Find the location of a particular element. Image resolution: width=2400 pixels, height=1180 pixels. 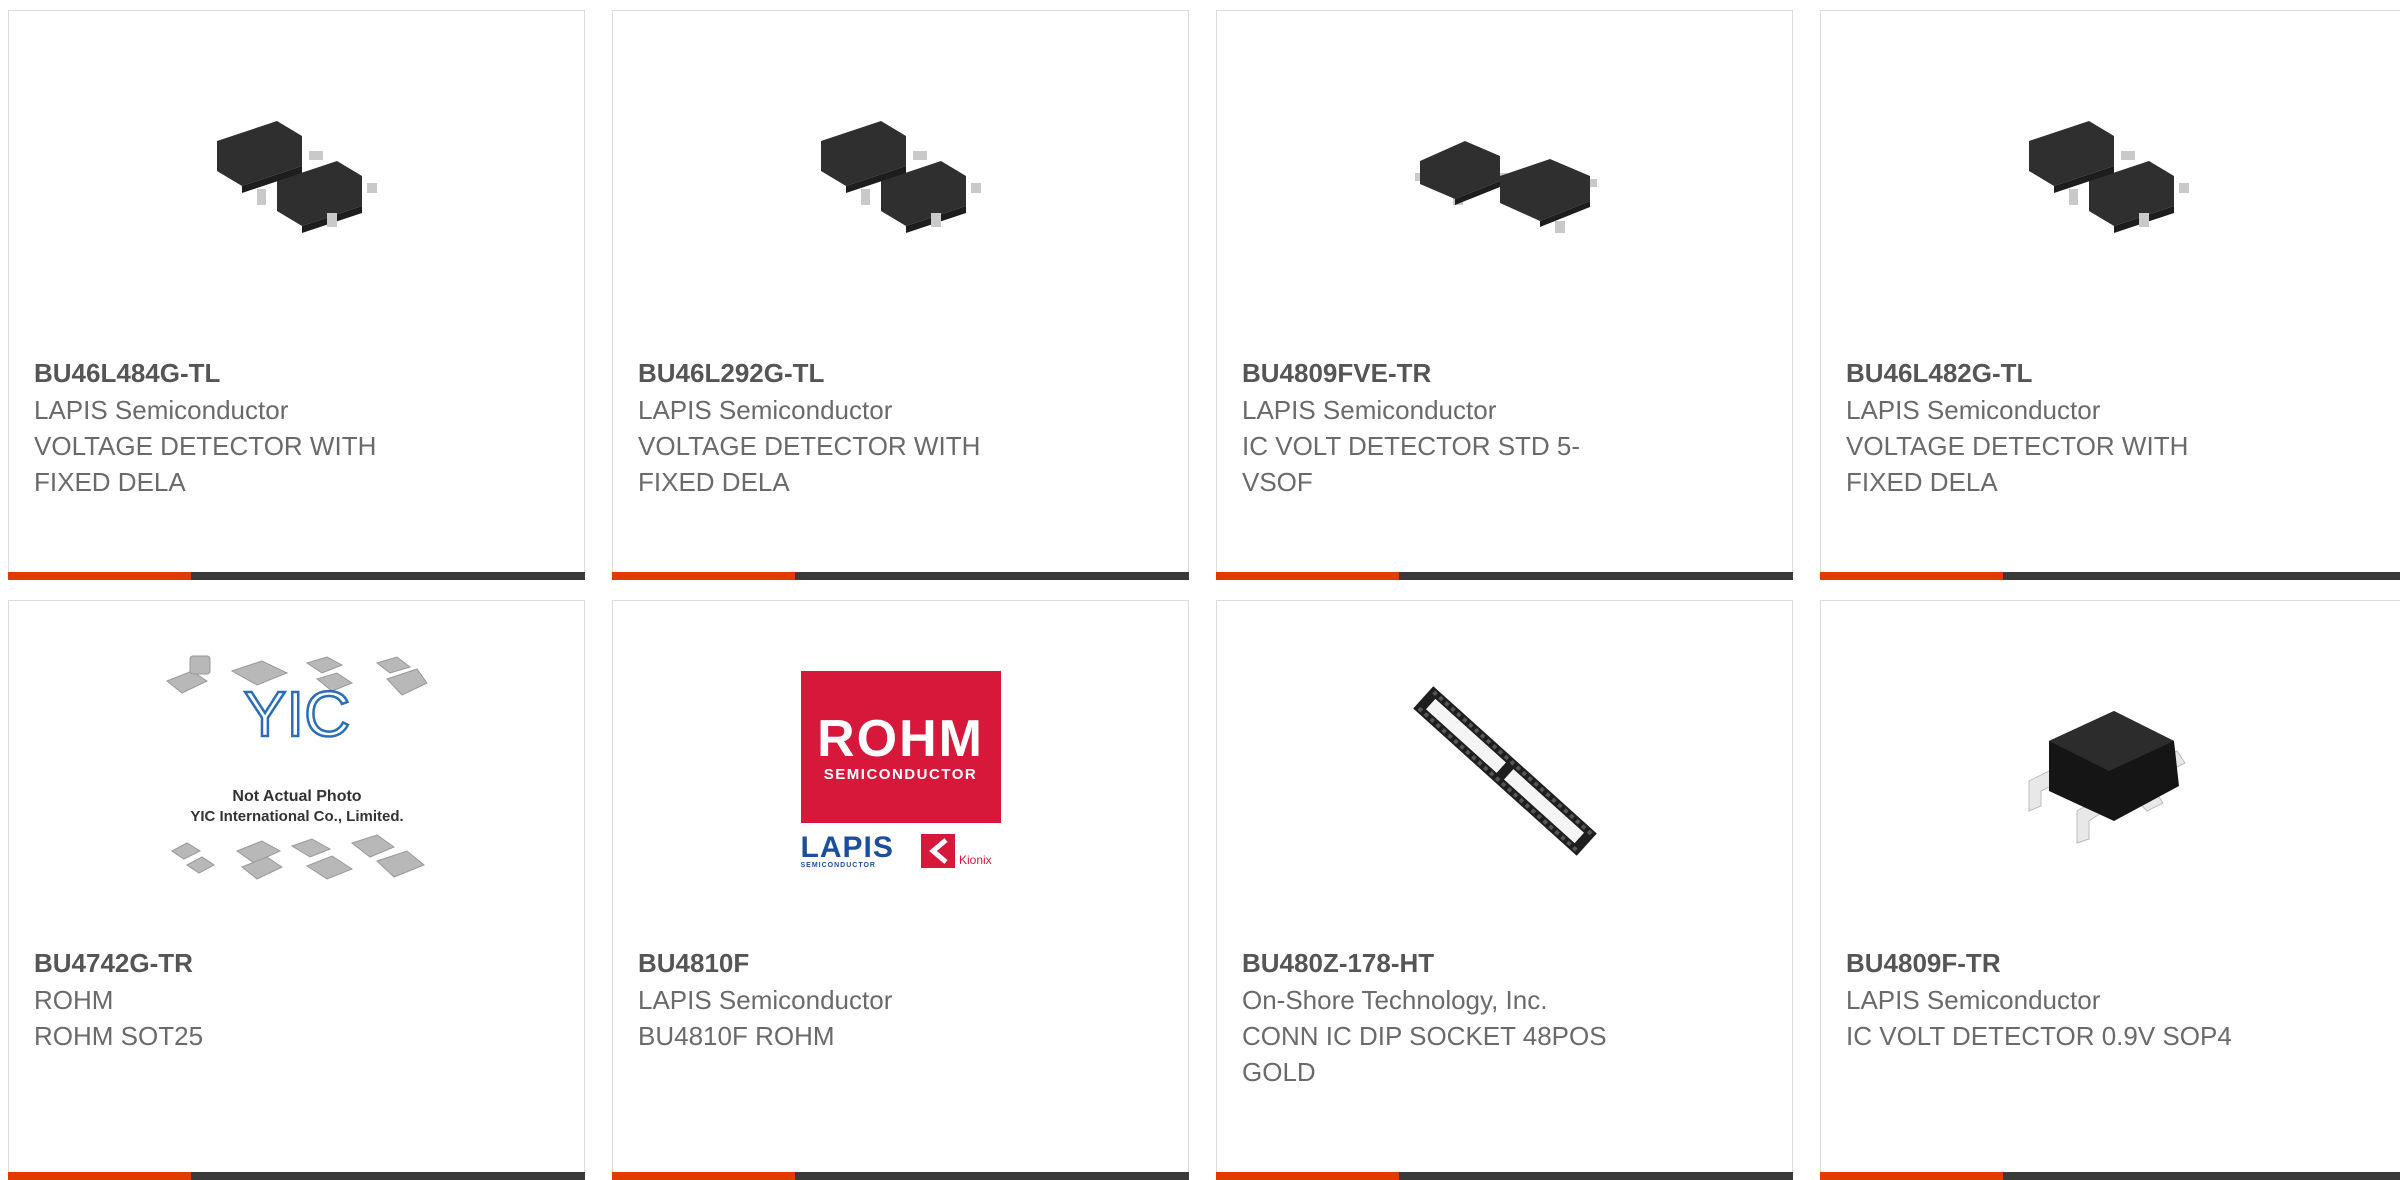

part-number: BU4810F is located at coordinates (848, 963).